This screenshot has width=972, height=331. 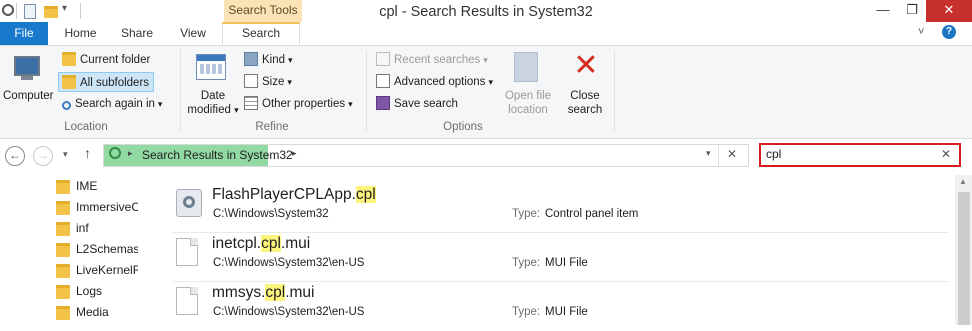 I want to click on tree-item: IME, so click(x=77, y=187).